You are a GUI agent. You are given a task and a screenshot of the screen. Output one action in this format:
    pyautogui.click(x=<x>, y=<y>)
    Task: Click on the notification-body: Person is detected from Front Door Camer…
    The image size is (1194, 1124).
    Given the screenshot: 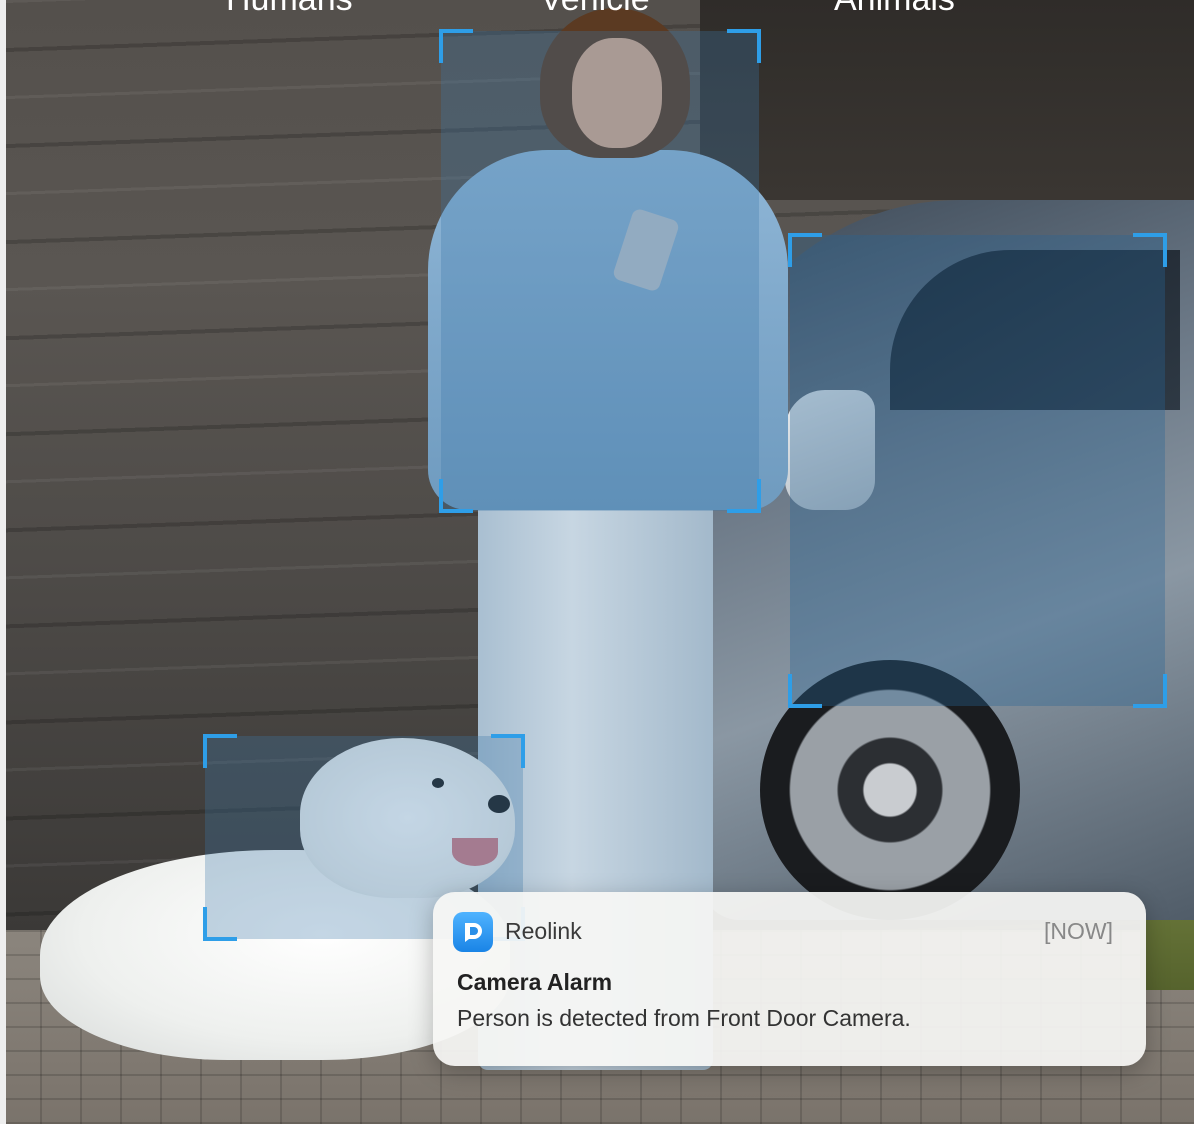 What is the action you would take?
    pyautogui.click(x=684, y=1018)
    